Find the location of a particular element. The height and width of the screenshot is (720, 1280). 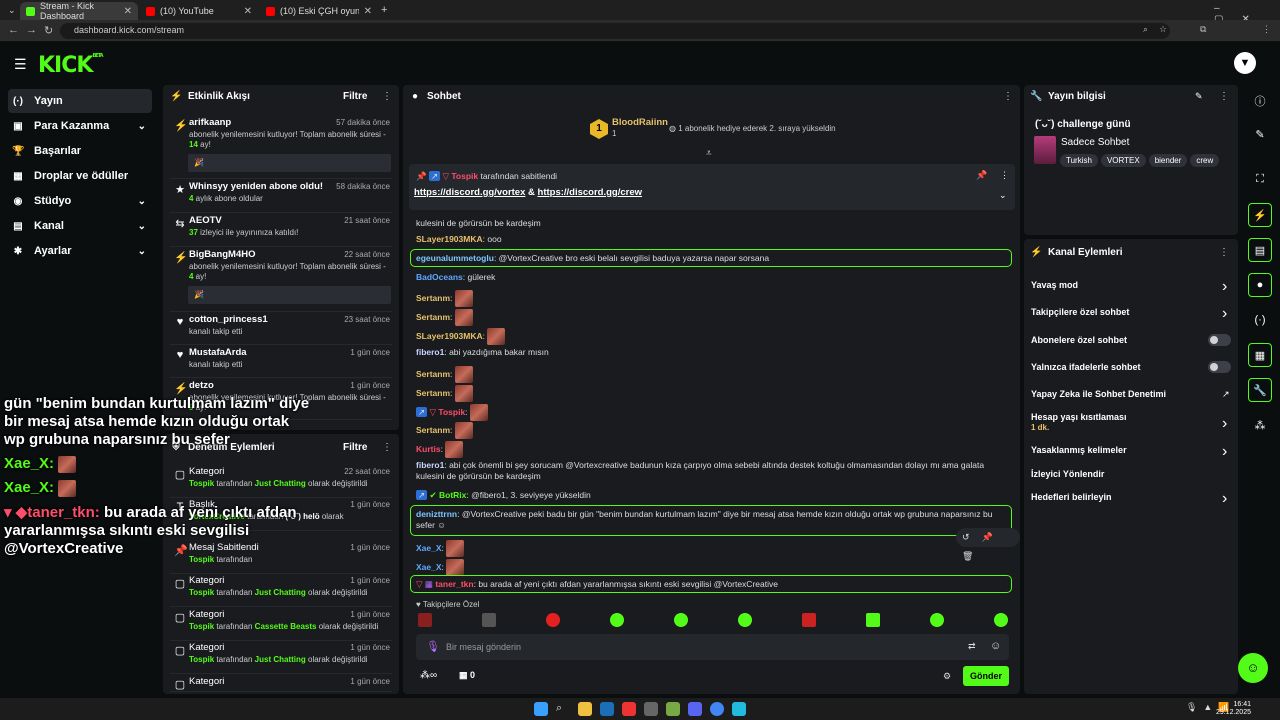

user-avatar: ▼ is located at coordinates (1245, 63).